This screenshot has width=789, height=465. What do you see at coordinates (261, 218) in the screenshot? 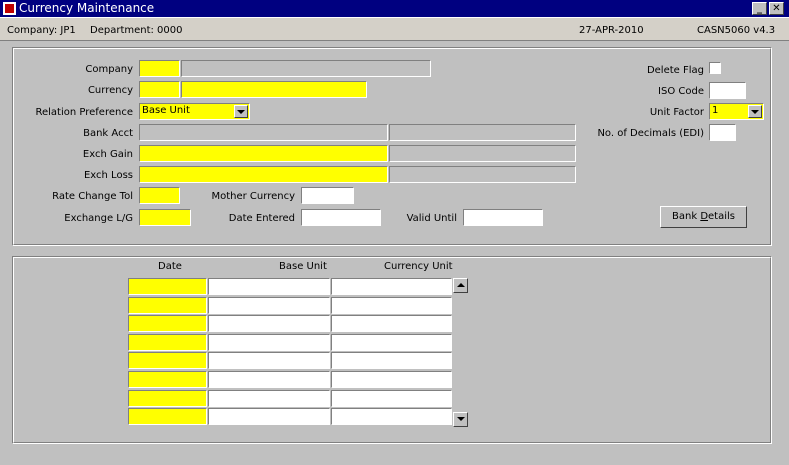
I see `date-entered-label: Date Entered` at bounding box center [261, 218].